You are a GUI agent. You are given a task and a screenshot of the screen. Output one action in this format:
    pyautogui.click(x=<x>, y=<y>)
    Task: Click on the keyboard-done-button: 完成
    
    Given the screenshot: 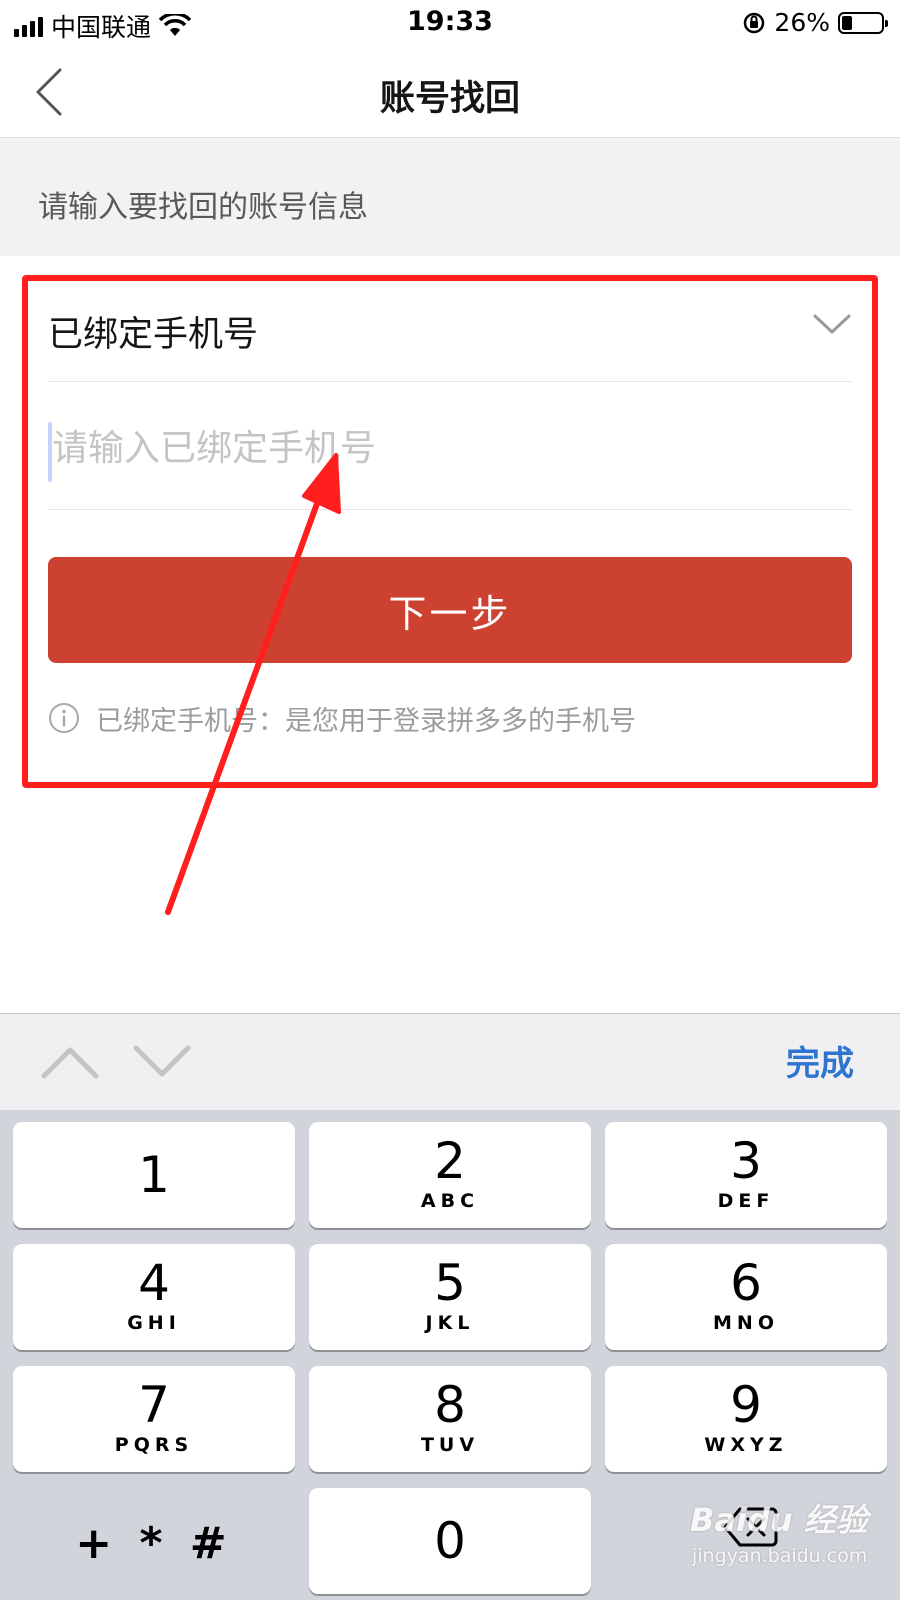 What is the action you would take?
    pyautogui.click(x=820, y=1060)
    